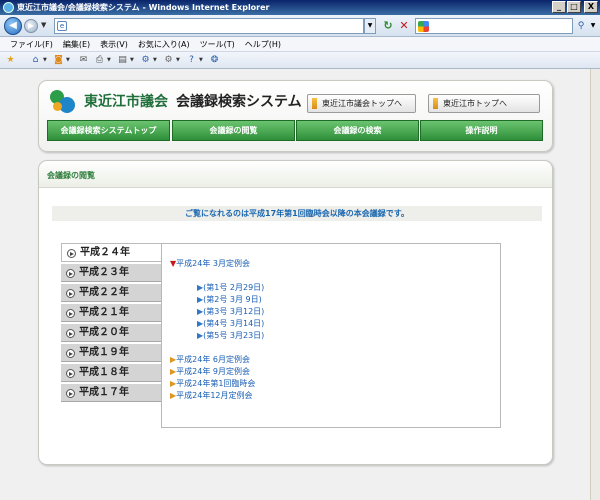  Describe the element at coordinates (591, 7) in the screenshot. I see `close-button: X` at that location.